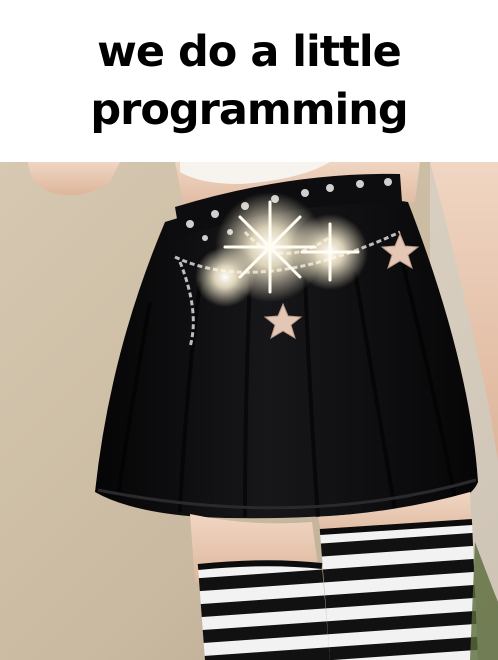 The image size is (498, 660). I want to click on striped-stocking-right, so click(399, 591).